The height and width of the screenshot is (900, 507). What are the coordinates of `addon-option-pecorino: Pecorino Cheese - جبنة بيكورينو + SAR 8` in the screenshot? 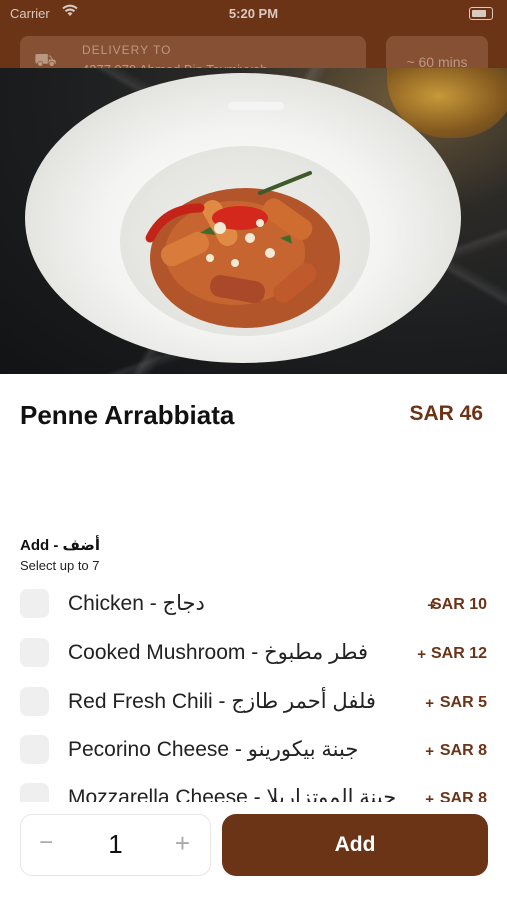 It's located at (253, 752).